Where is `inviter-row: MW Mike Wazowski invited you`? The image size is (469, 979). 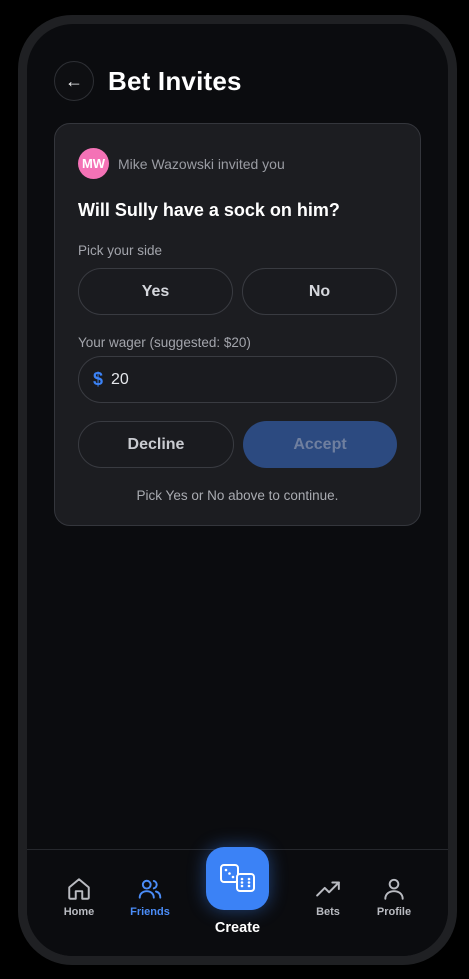 inviter-row: MW Mike Wazowski invited you is located at coordinates (181, 163).